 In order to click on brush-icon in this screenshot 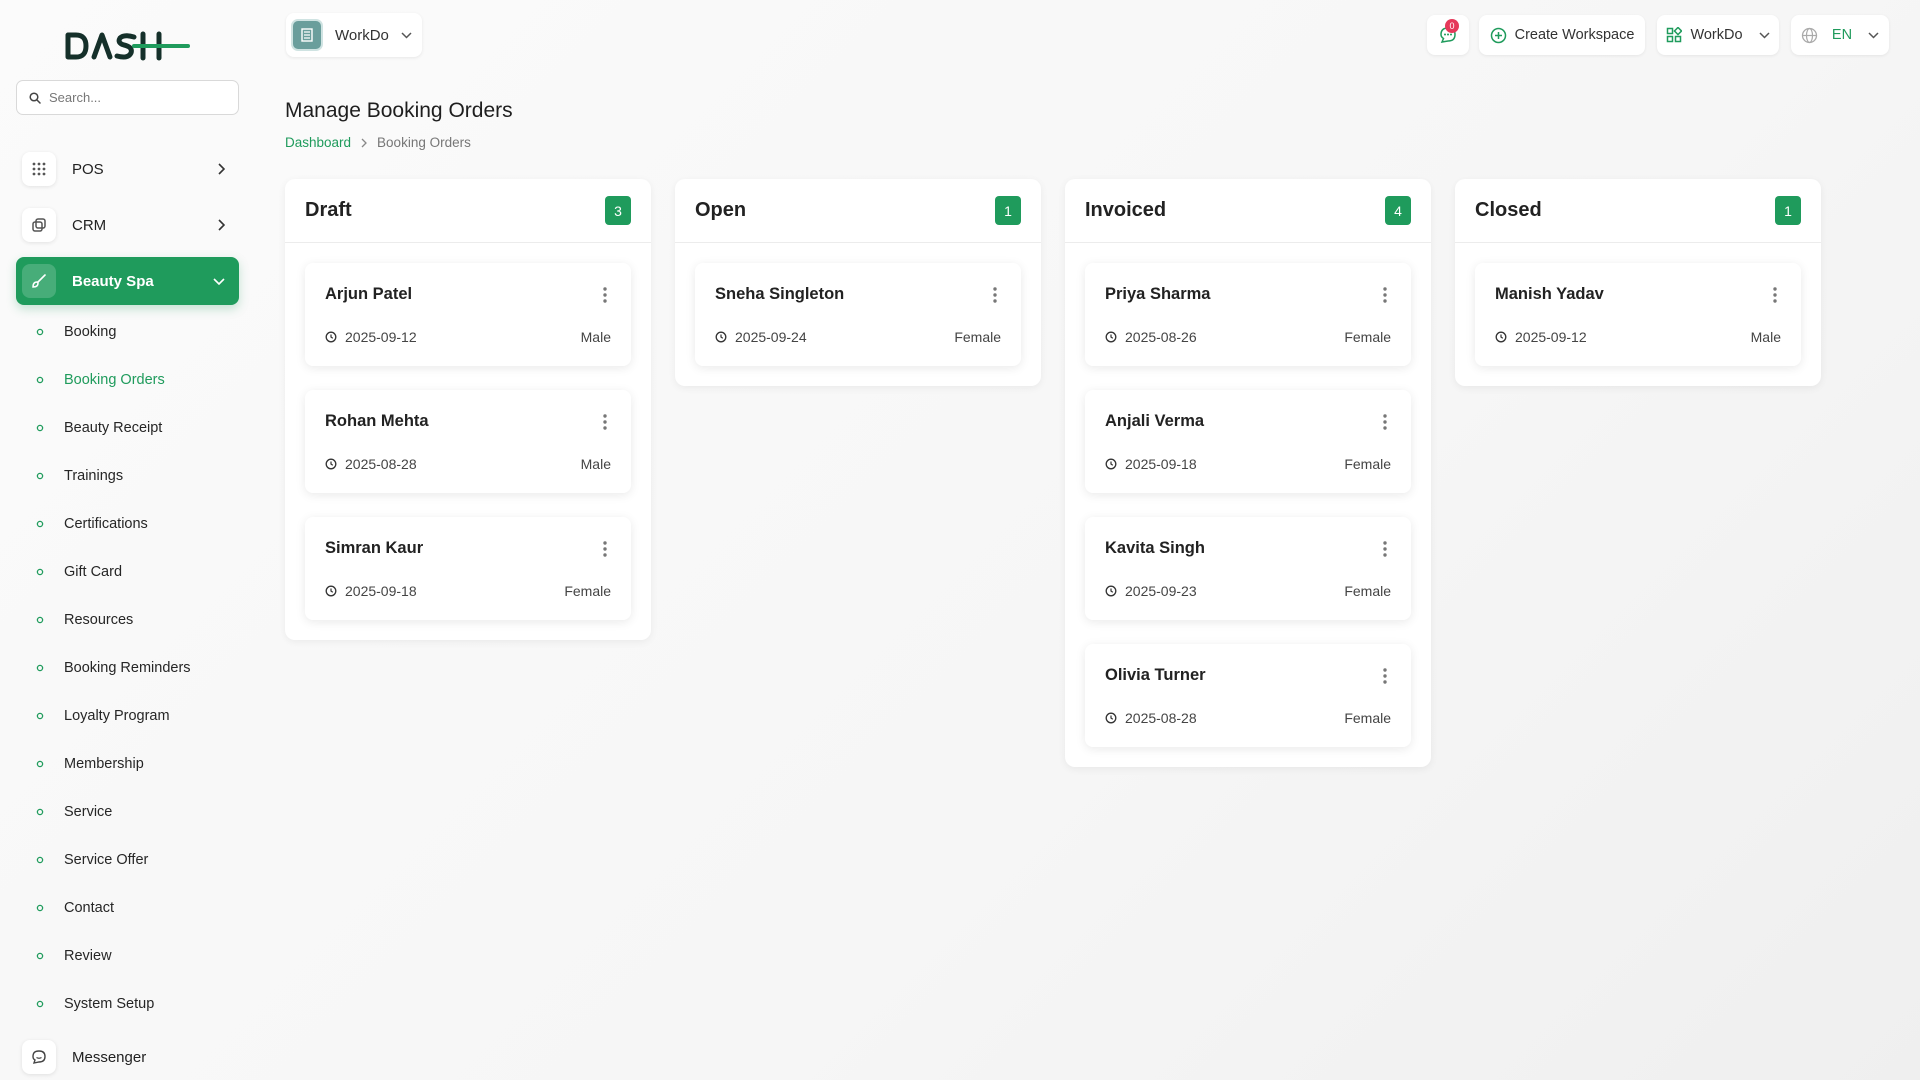, I will do `click(39, 281)`.